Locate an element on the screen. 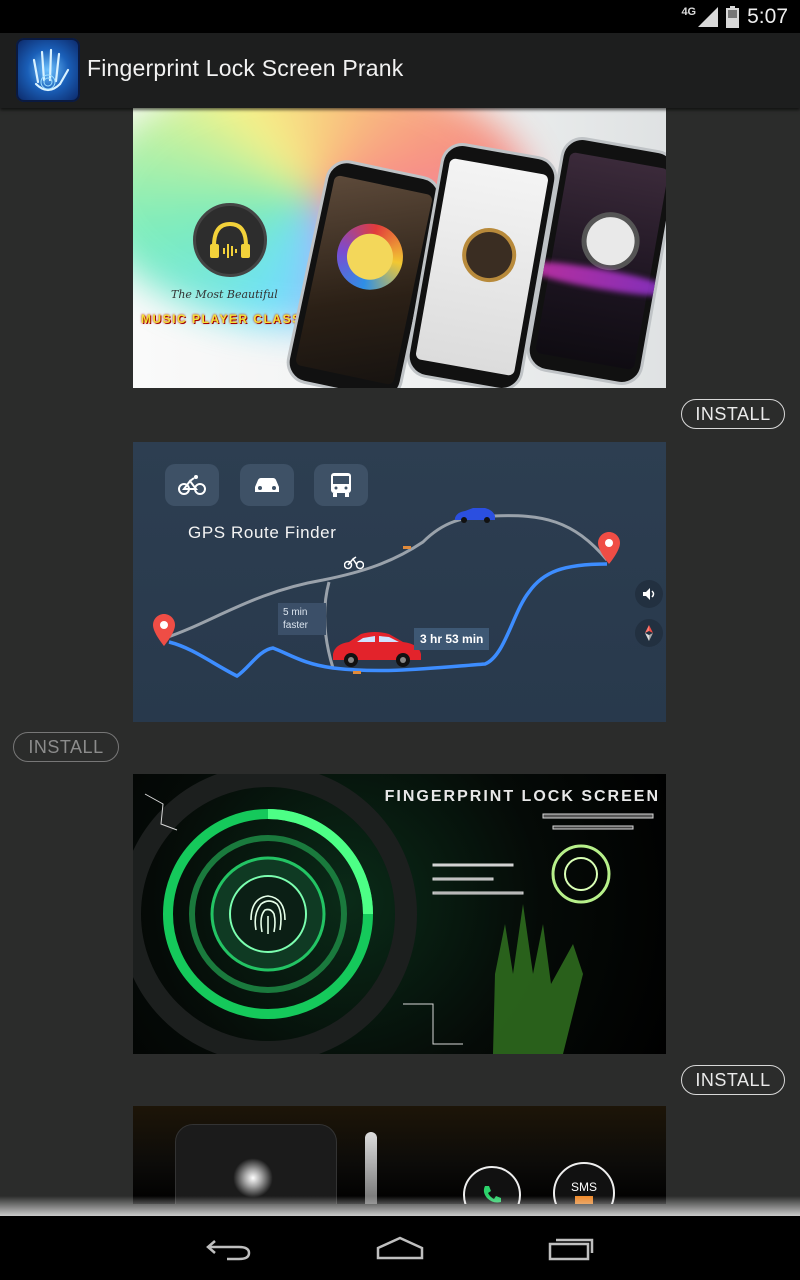  battery-icon is located at coordinates (733, 17).